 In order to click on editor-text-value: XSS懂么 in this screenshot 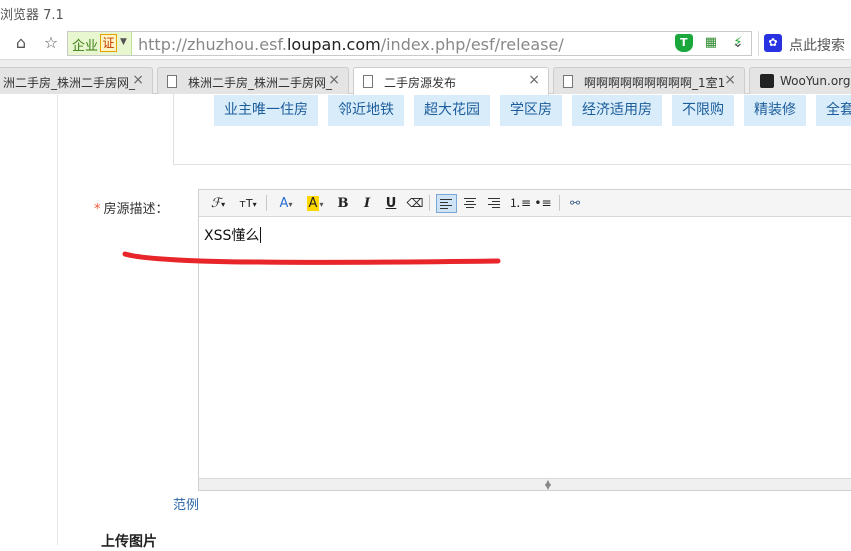, I will do `click(232, 236)`.